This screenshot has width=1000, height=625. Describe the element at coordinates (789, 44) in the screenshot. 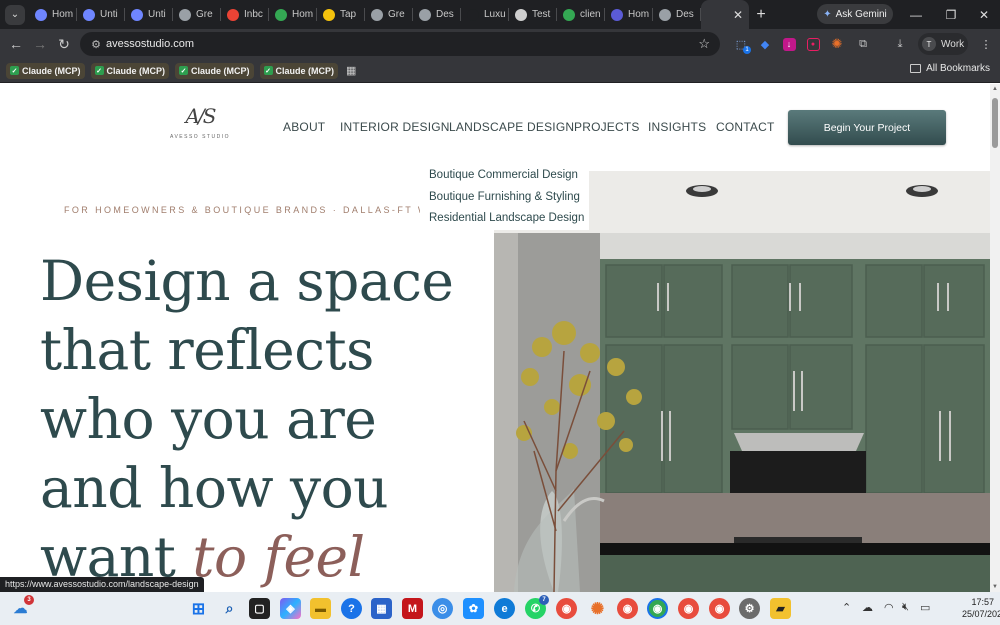

I see `extension-download-icon: ↓` at that location.